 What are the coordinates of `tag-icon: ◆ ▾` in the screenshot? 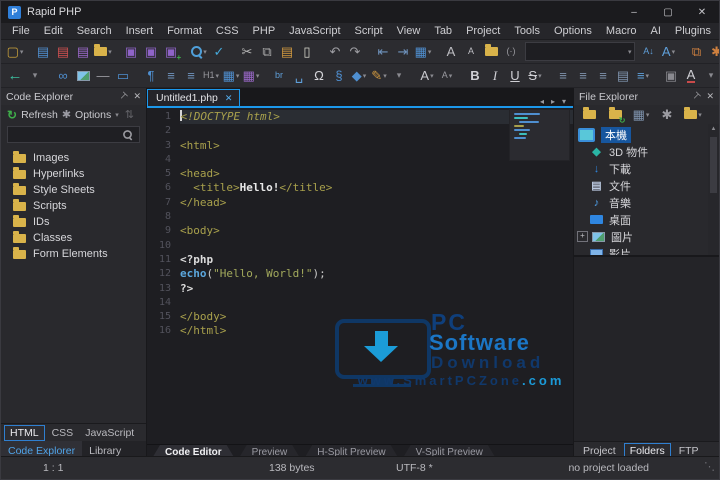 It's located at (359, 76).